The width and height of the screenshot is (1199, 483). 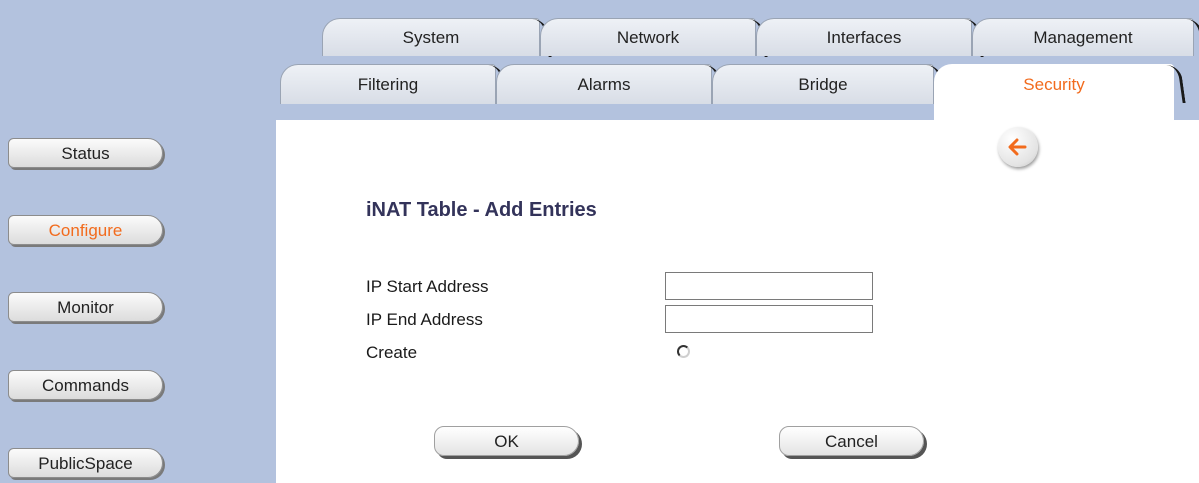 I want to click on ok-button: OK, so click(x=506, y=441).